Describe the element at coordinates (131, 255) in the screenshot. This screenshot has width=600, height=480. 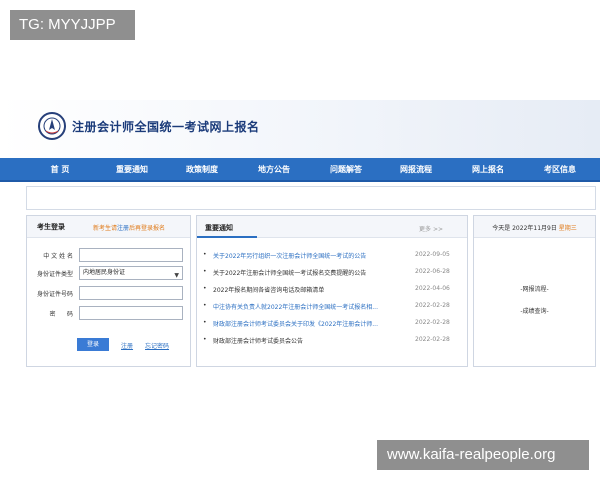
I see `name-input` at that location.